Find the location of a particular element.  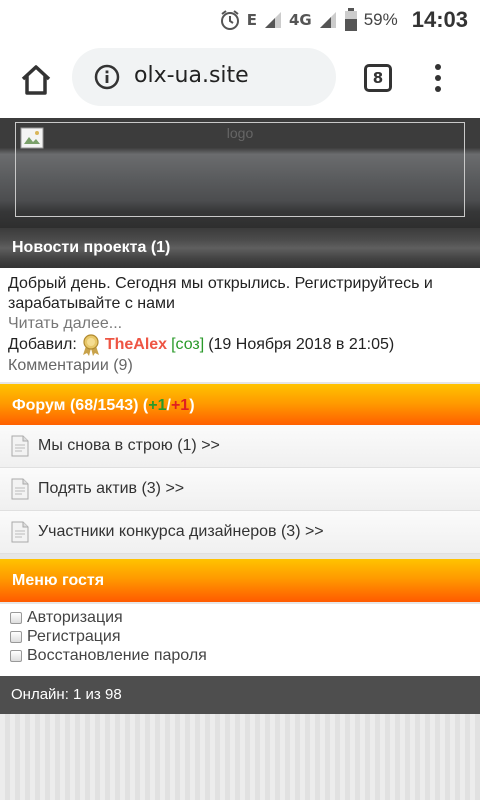

network-type-e: E is located at coordinates (251, 20).